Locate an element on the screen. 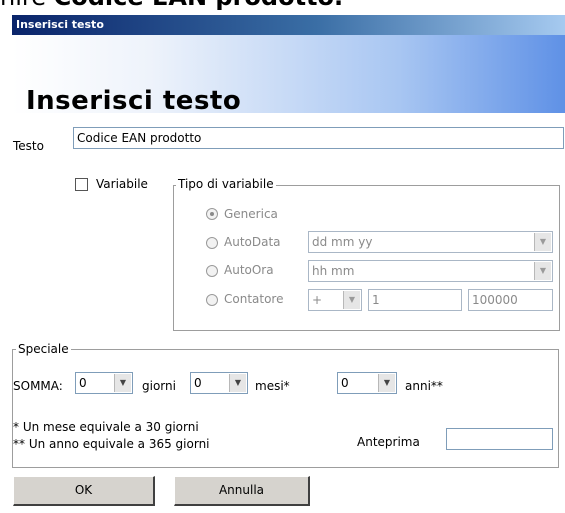  autoora-select: hh mm ▼ is located at coordinates (430, 271).